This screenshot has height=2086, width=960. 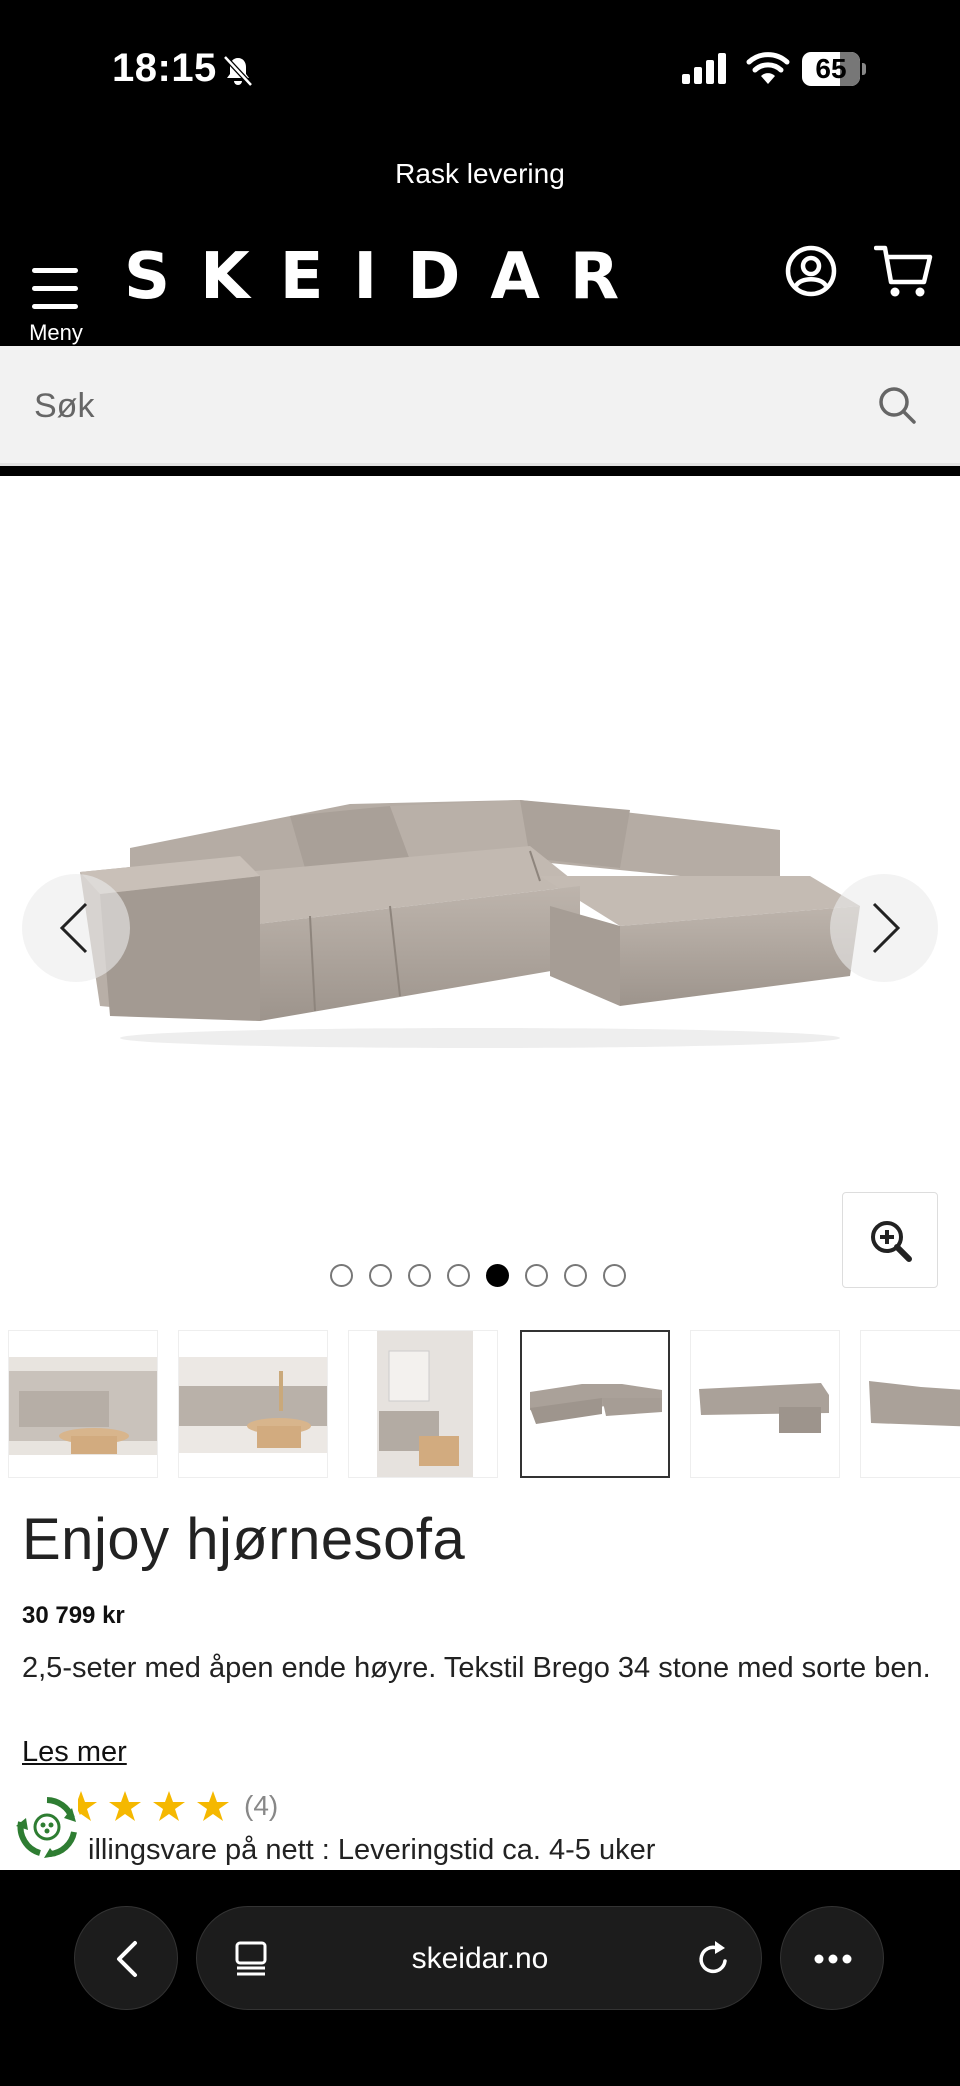 What do you see at coordinates (261, 1805) in the screenshot?
I see `rating-count: (4)` at bounding box center [261, 1805].